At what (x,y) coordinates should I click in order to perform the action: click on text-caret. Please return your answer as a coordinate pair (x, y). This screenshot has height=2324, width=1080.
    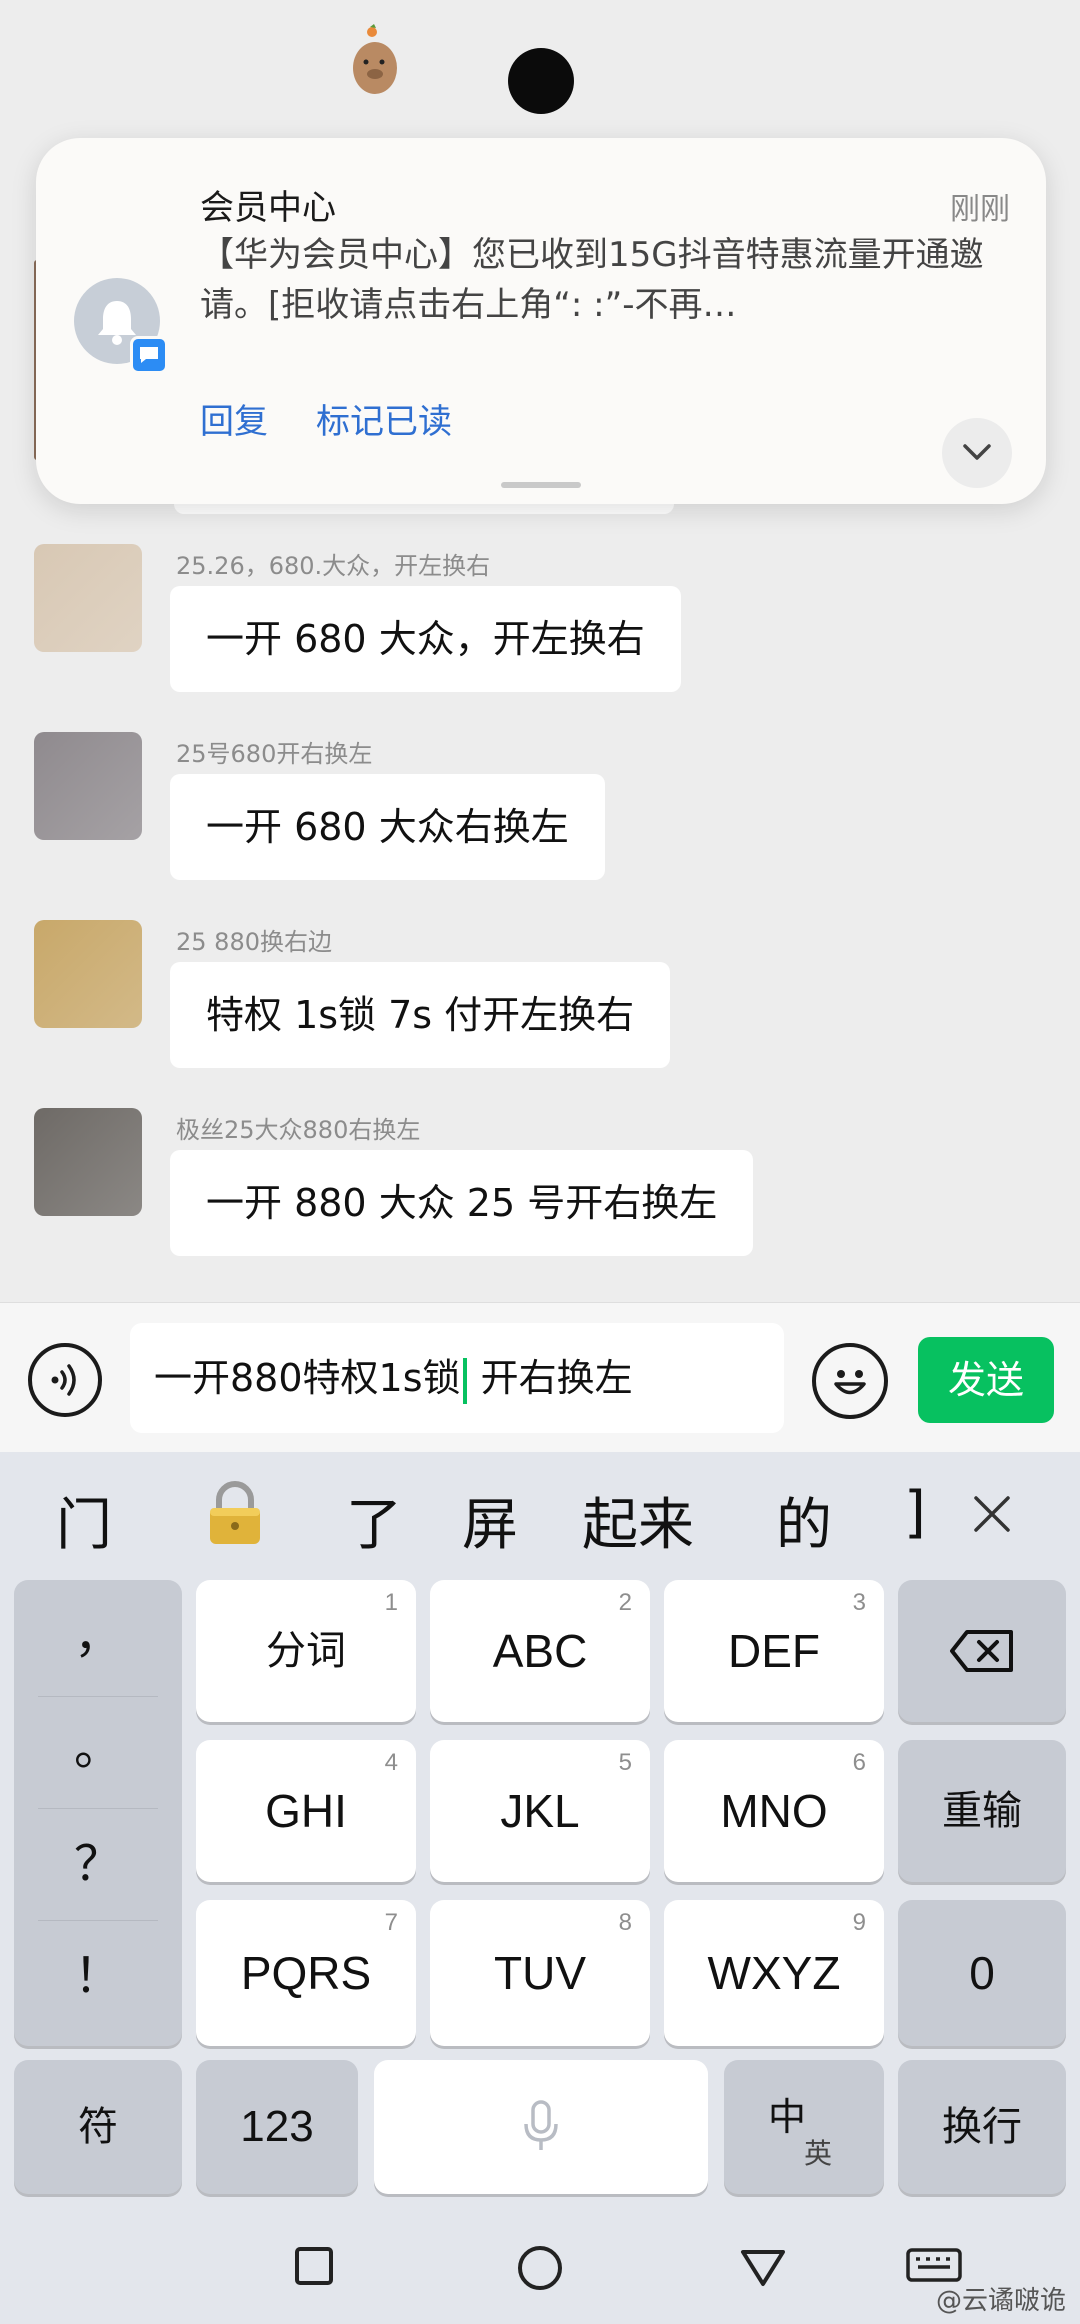
    Looking at the image, I should click on (464, 1380).